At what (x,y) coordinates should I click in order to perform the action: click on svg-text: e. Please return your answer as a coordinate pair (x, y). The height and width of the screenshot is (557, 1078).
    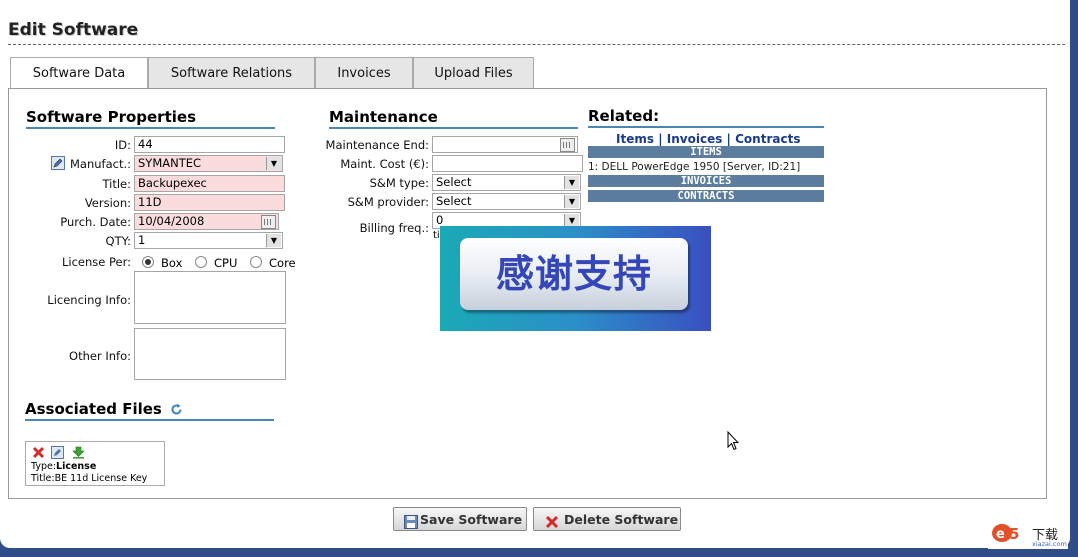
    Looking at the image, I should click on (1000, 534).